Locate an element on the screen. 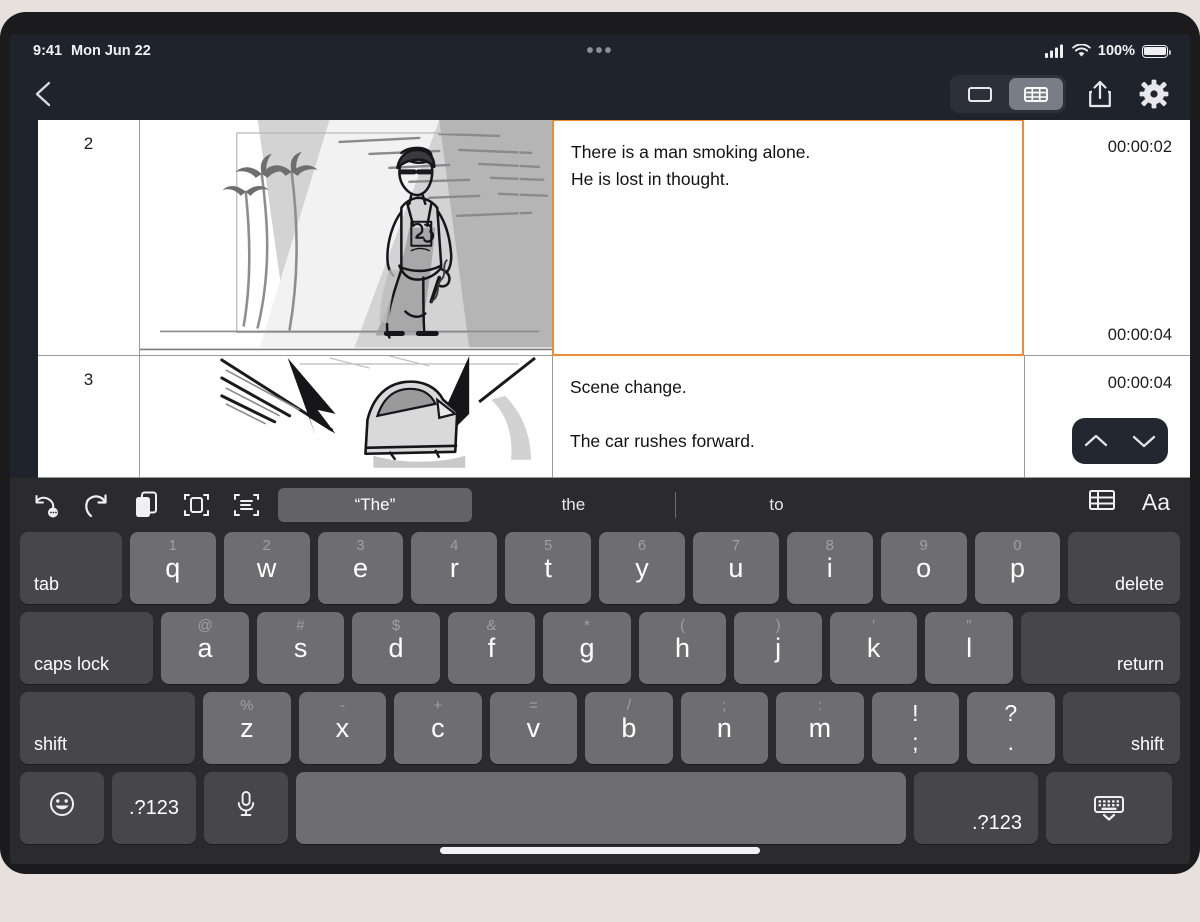  key-main-label: g is located at coordinates (587, 647).